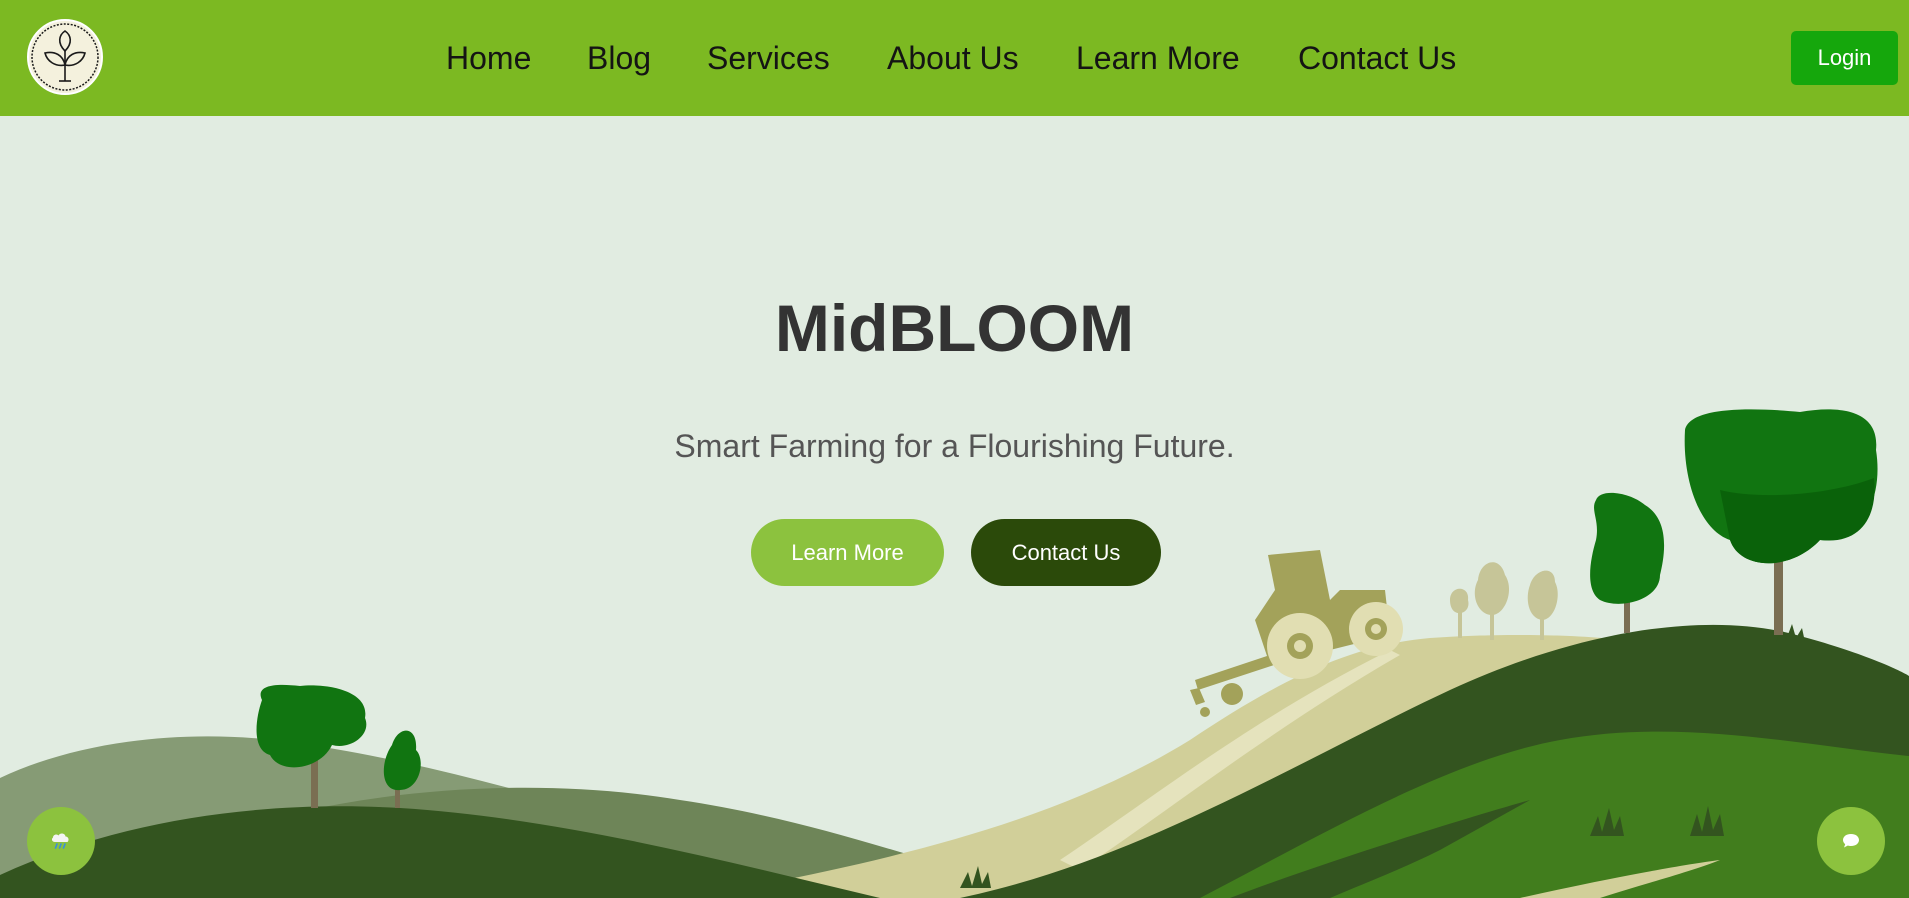  Describe the element at coordinates (768, 58) in the screenshot. I see `nav-services: Services` at that location.